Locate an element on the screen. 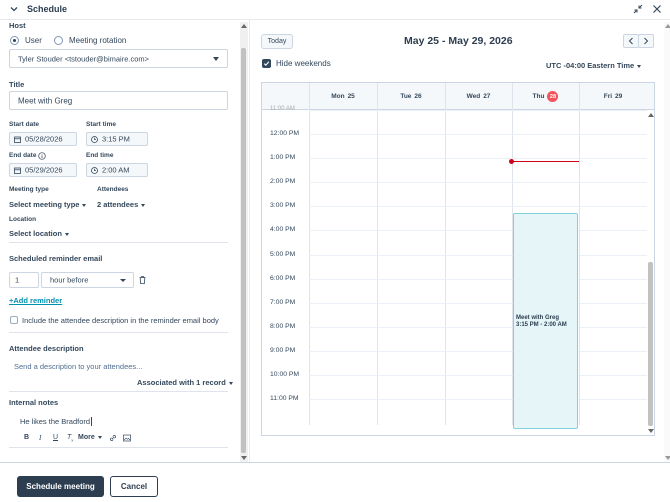  start-time-value: 3:15 PM is located at coordinates (116, 139).